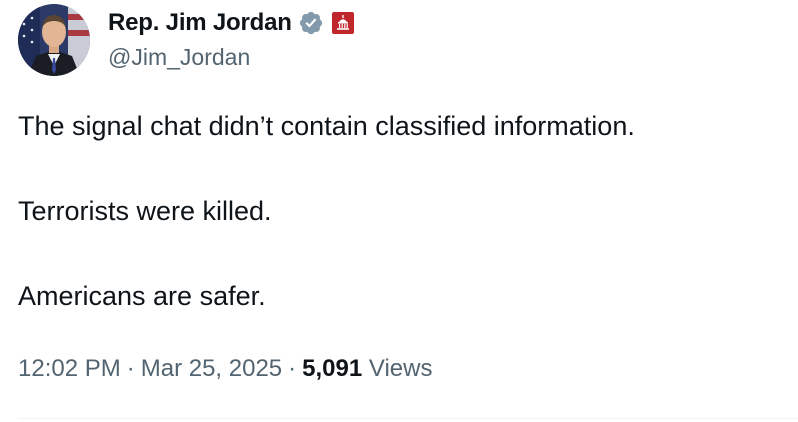  Describe the element at coordinates (332, 368) in the screenshot. I see `views-count: 5,091` at that location.